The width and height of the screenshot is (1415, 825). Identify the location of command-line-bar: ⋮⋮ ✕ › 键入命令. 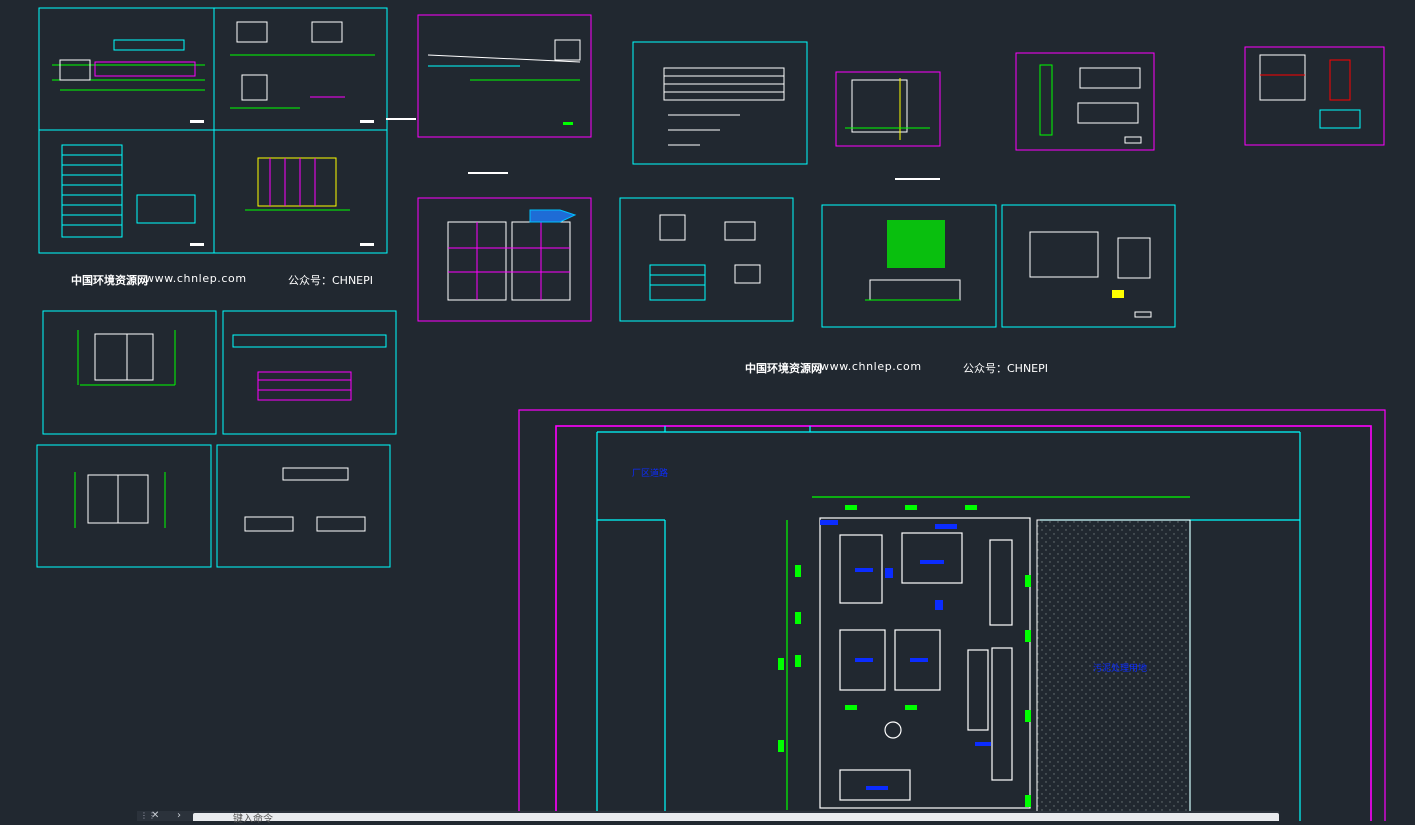
(708, 817).